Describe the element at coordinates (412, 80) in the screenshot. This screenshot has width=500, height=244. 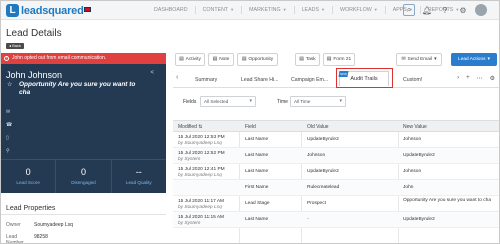
I see `tab-custom: Custom!` at that location.